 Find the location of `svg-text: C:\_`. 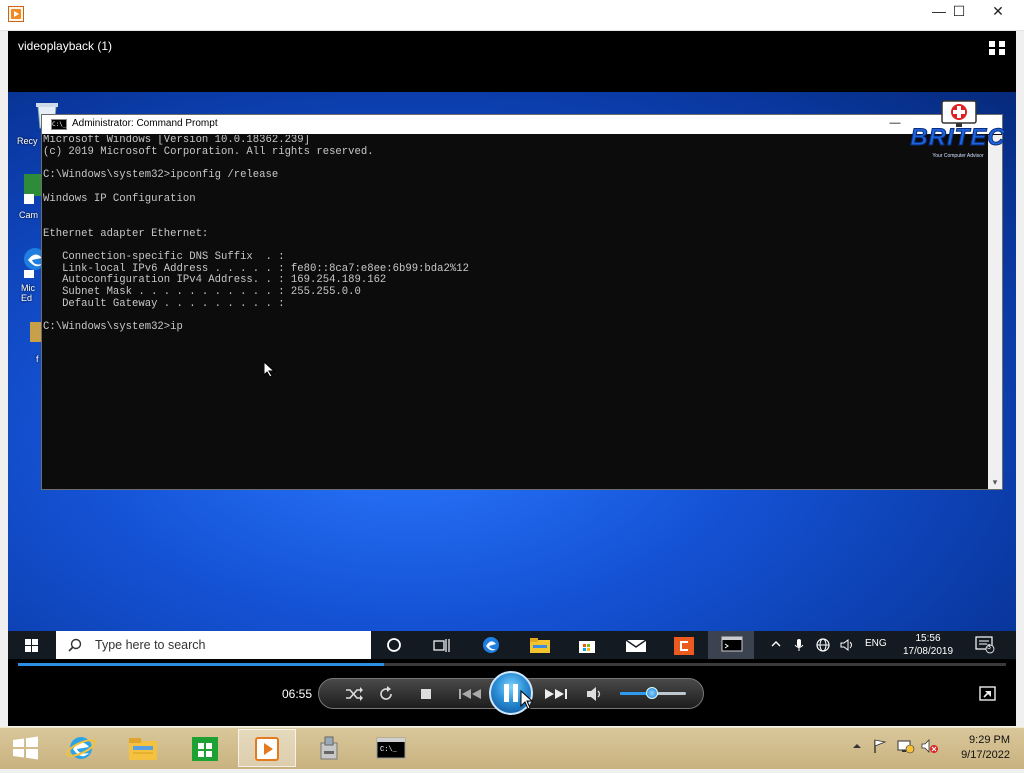

svg-text: C:\_ is located at coordinates (389, 750).